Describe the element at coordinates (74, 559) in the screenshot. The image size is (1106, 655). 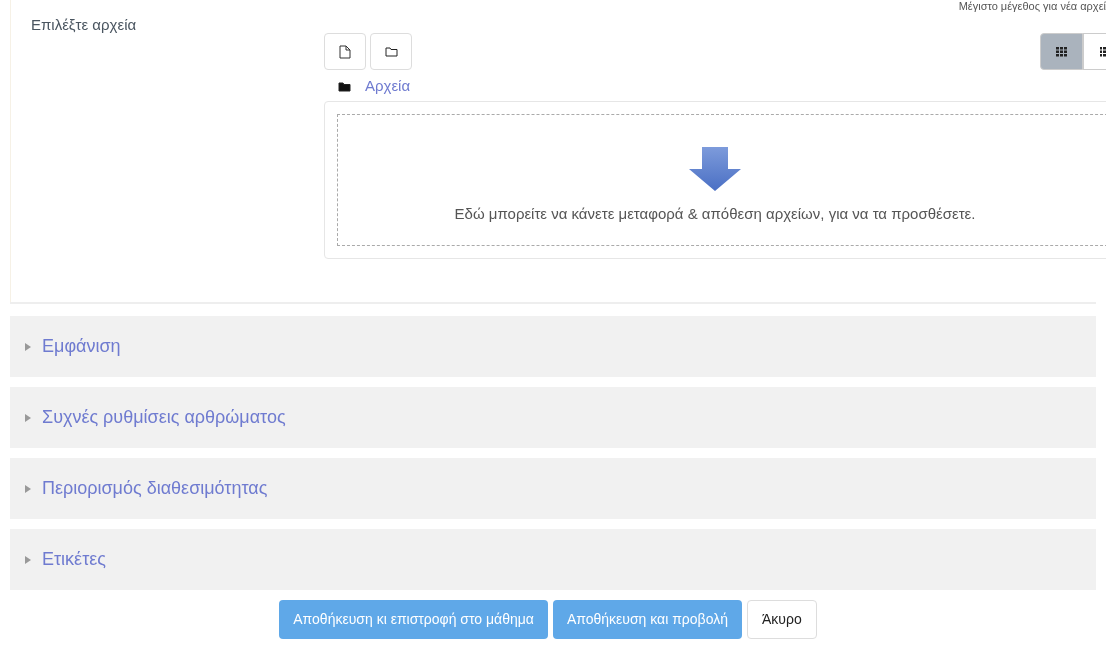
I see `section-title: Ετικέτες` at that location.